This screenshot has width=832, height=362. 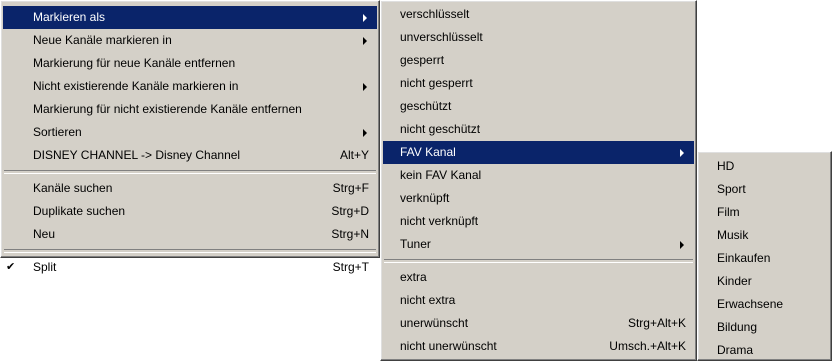 What do you see at coordinates (728, 212) in the screenshot?
I see `menu-item-label: Film` at bounding box center [728, 212].